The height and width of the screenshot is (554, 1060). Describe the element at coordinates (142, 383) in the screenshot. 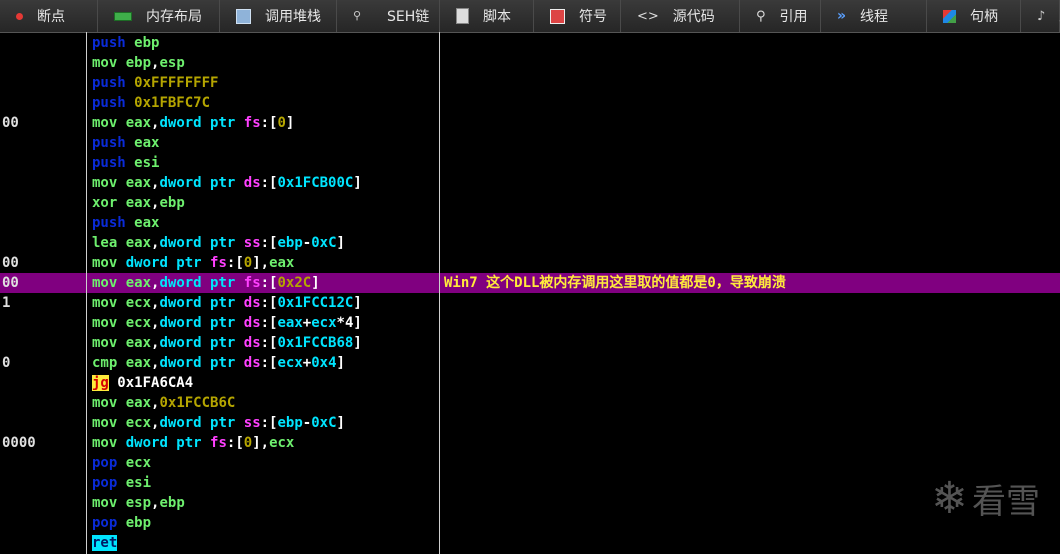

I see `instruction-text: jg 0x1FA6CA4` at that location.